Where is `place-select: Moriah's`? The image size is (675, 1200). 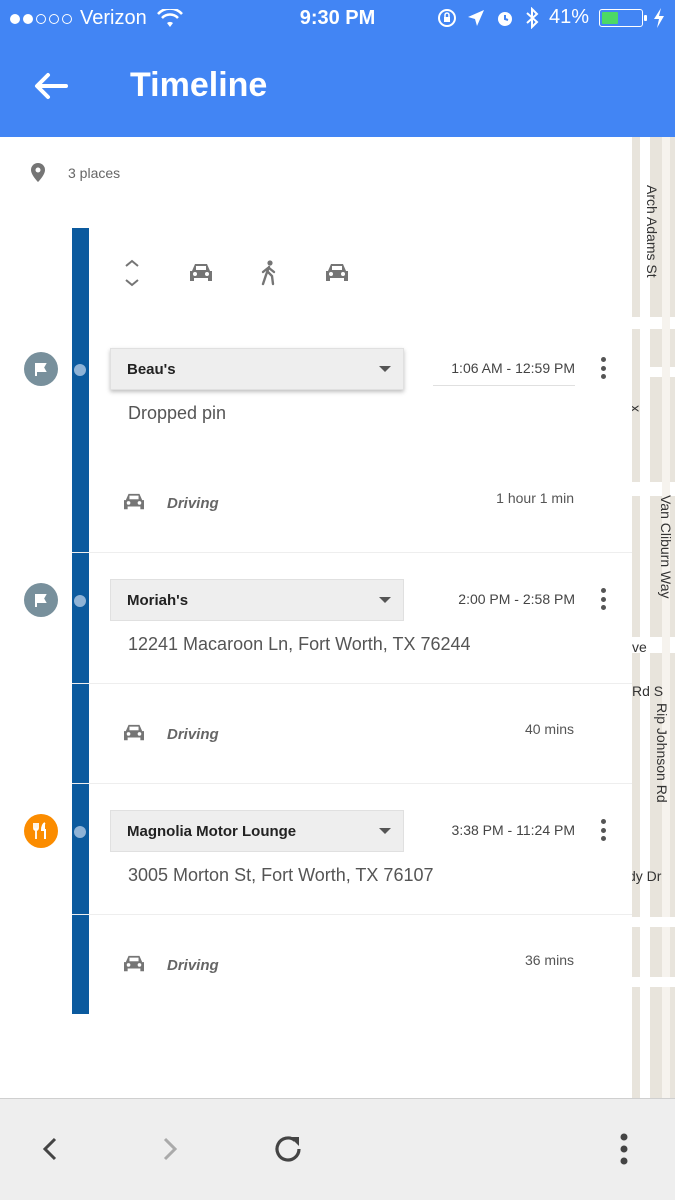 place-select: Moriah's is located at coordinates (257, 600).